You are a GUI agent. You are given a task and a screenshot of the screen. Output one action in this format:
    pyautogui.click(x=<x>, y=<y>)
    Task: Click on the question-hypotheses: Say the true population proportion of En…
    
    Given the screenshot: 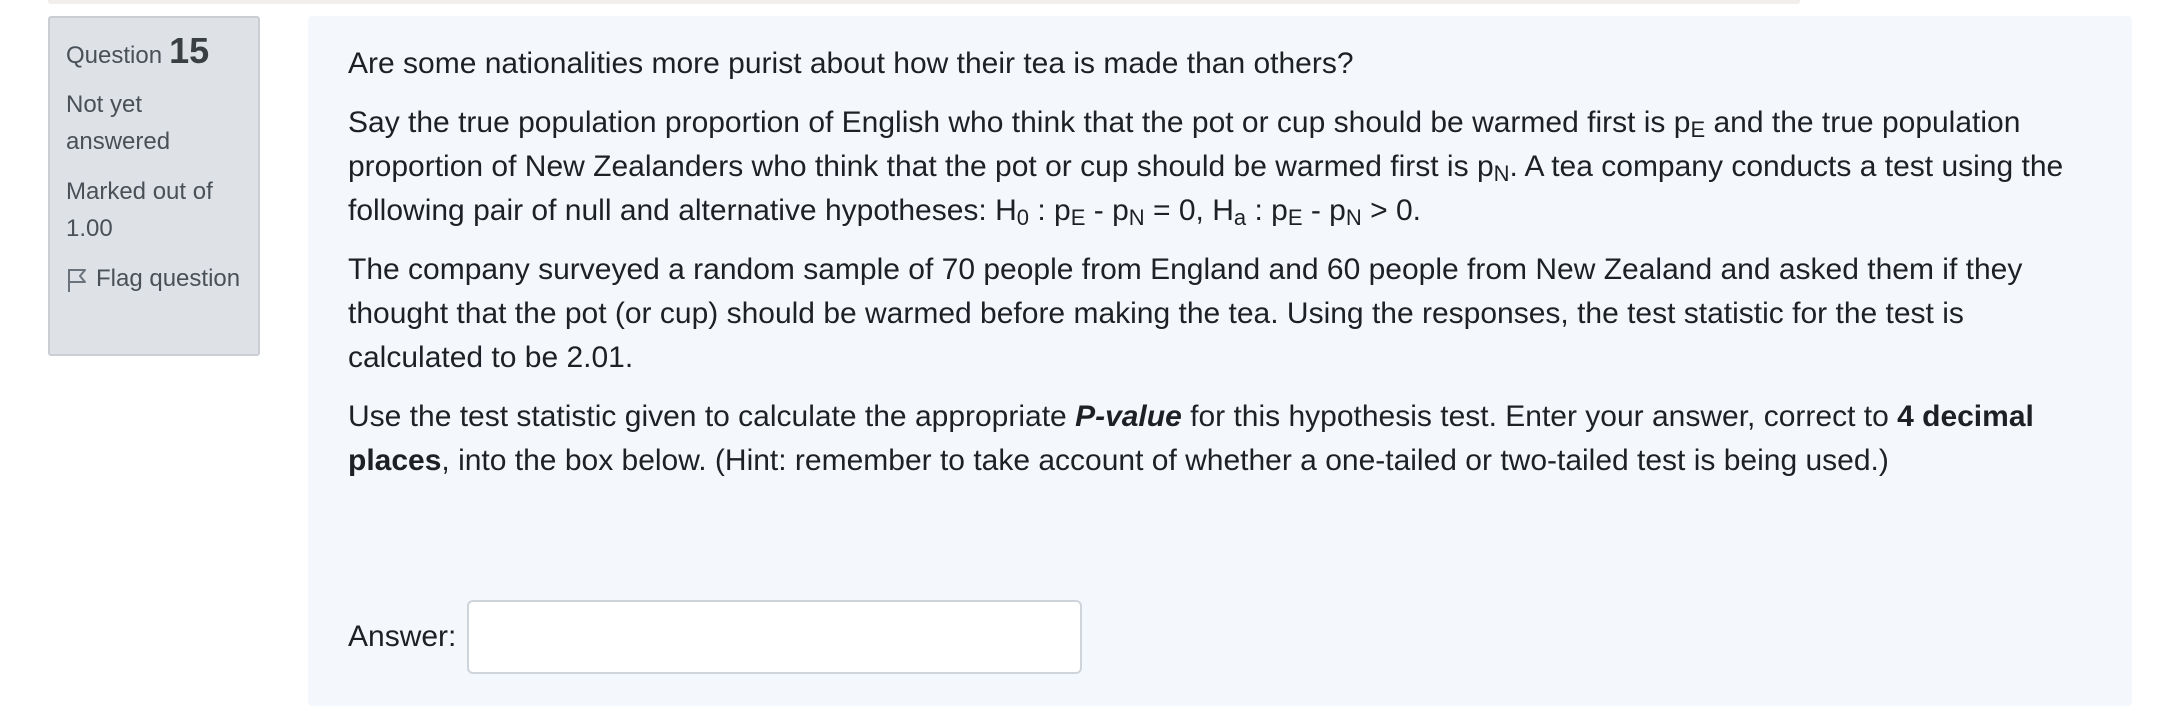 What is the action you would take?
    pyautogui.click(x=1220, y=167)
    